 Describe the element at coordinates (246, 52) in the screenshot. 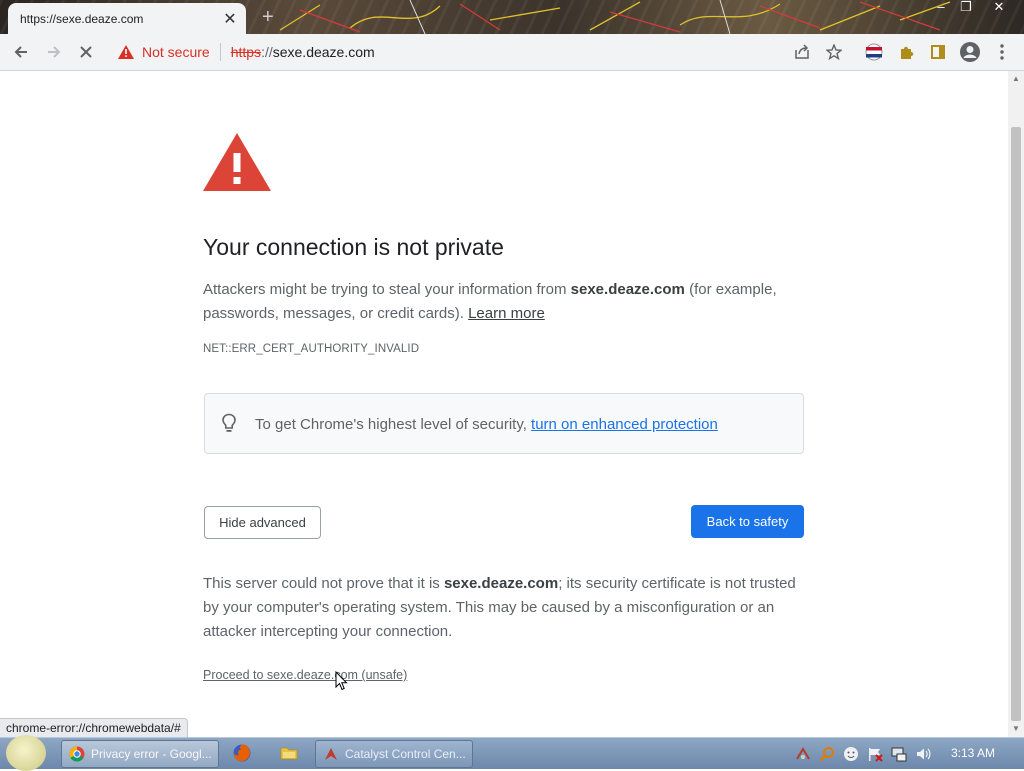

I see `url-scheme: https` at that location.